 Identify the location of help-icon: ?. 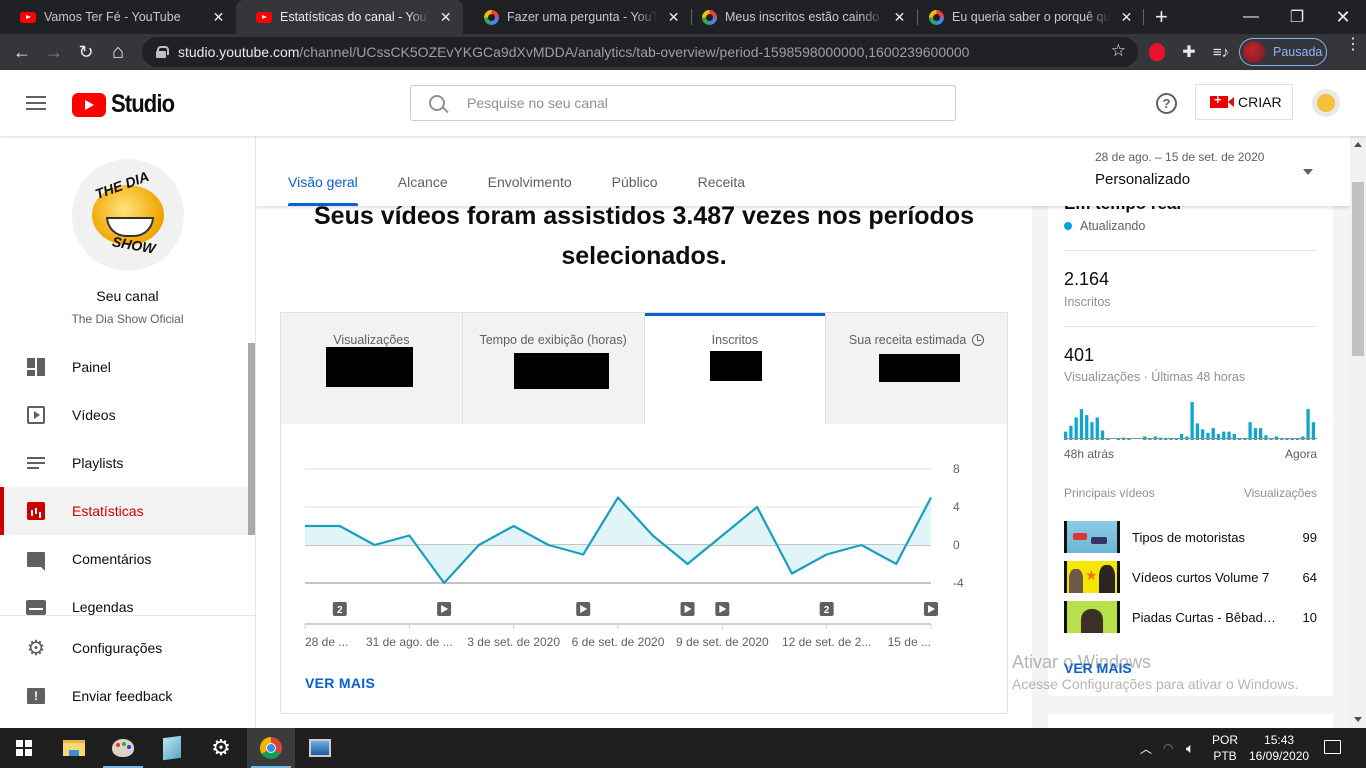
(1166, 103).